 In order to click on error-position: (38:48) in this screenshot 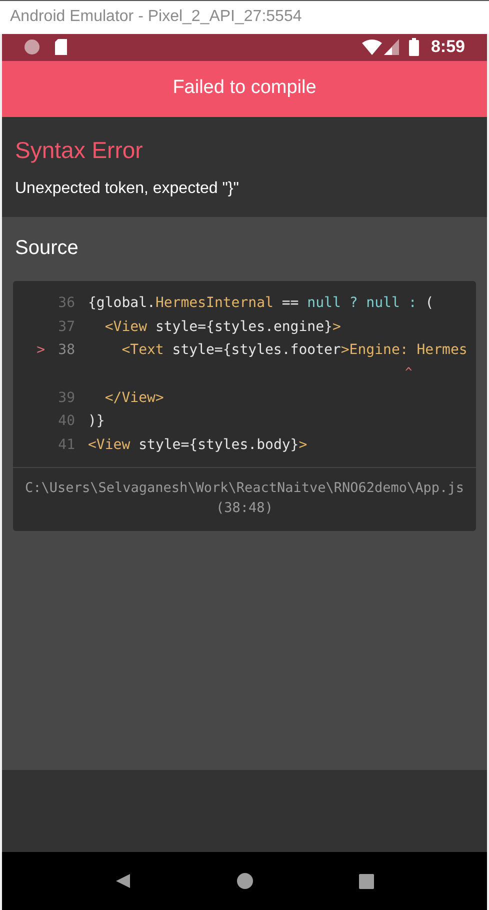, I will do `click(244, 508)`.